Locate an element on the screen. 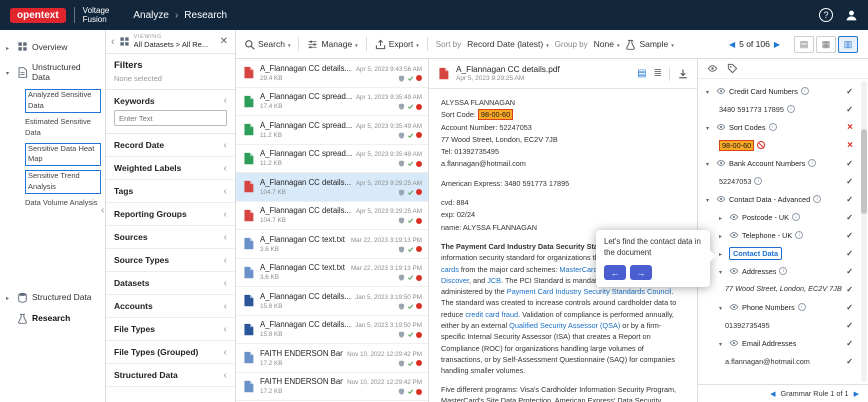 This screenshot has height=402, width=868. keywords-title: Keywords is located at coordinates (134, 101).